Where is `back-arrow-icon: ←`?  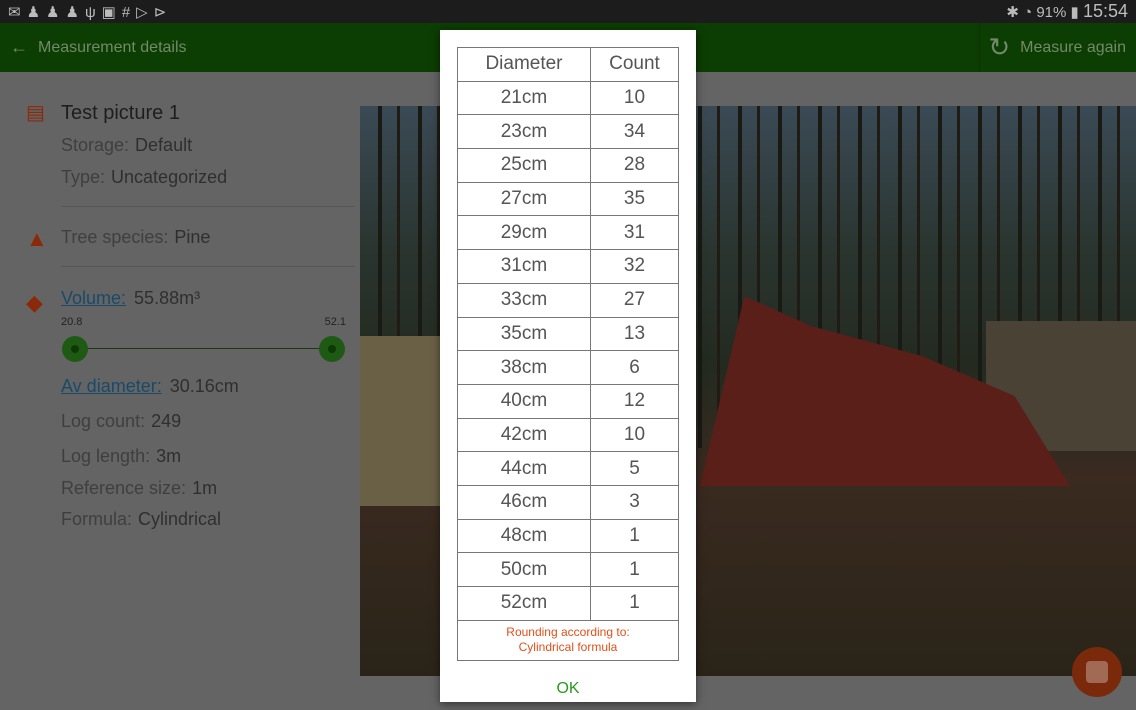
back-arrow-icon: ← is located at coordinates (19, 47).